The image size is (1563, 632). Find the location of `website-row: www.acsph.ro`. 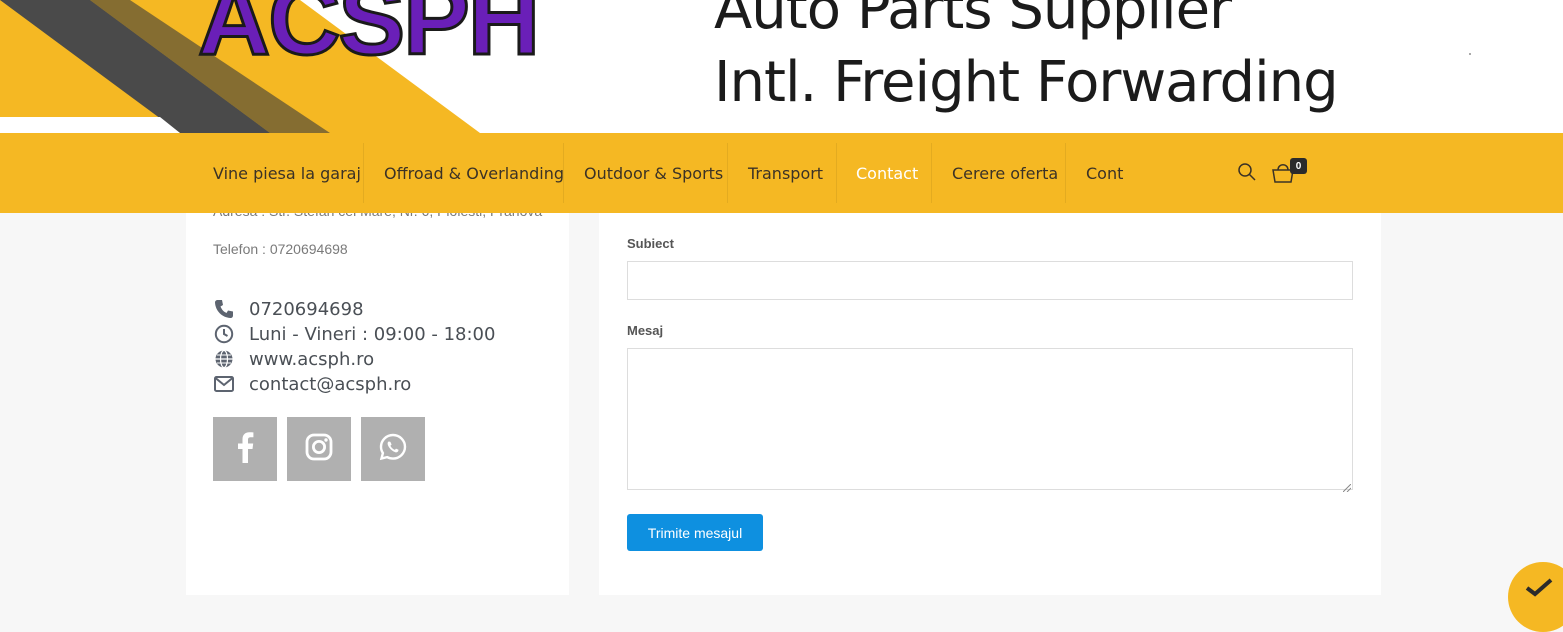

website-row: www.acsph.ro is located at coordinates (293, 359).